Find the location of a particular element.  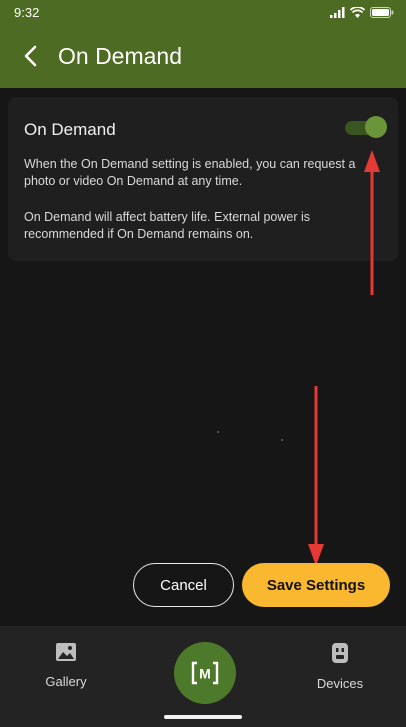

setting-title: On Demand is located at coordinates (70, 129).